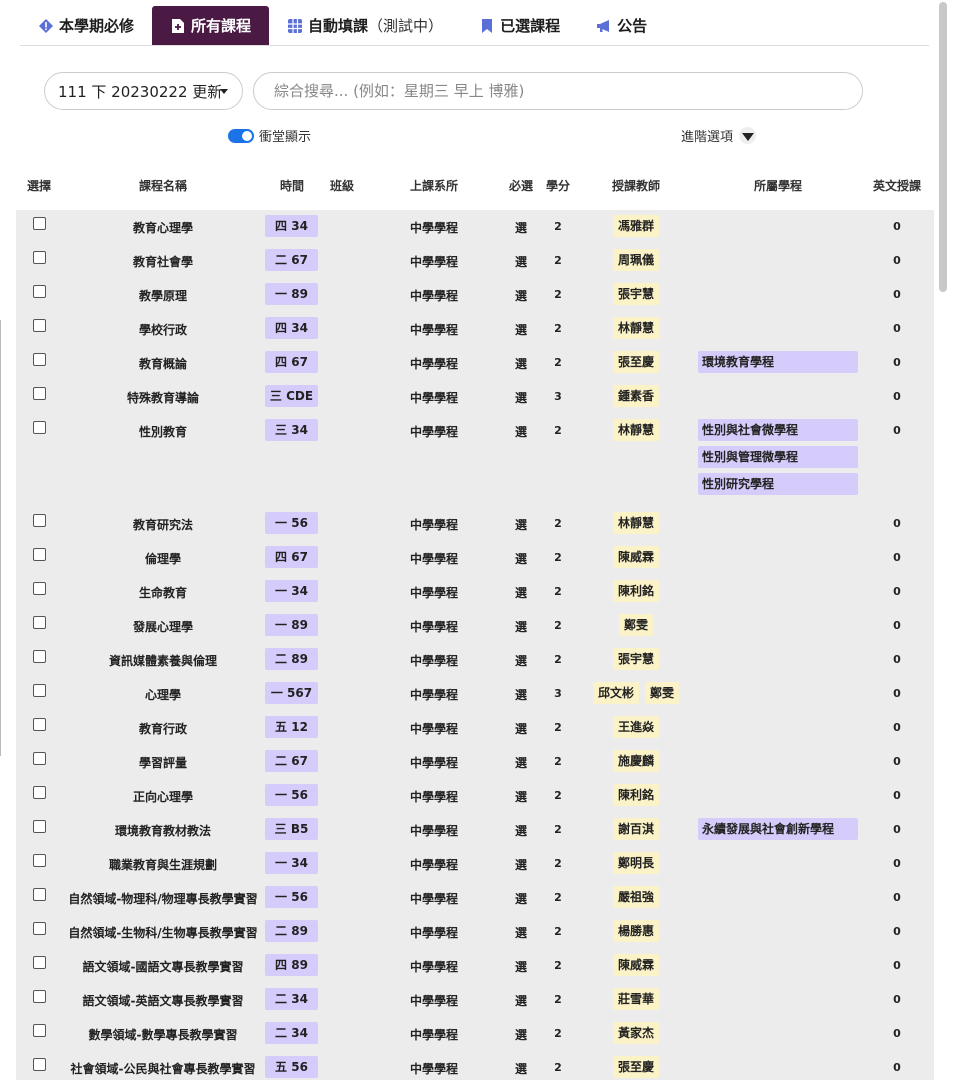 The height and width of the screenshot is (1080, 959). Describe the element at coordinates (163, 966) in the screenshot. I see `course-name: 語文領域-國語文專長教學實習` at that location.